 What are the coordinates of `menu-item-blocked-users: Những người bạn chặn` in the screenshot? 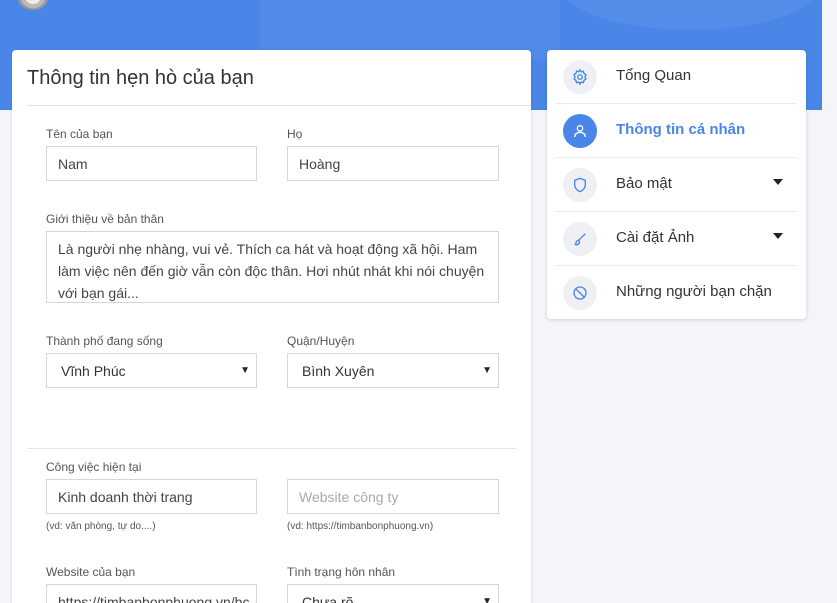 It's located at (676, 293).